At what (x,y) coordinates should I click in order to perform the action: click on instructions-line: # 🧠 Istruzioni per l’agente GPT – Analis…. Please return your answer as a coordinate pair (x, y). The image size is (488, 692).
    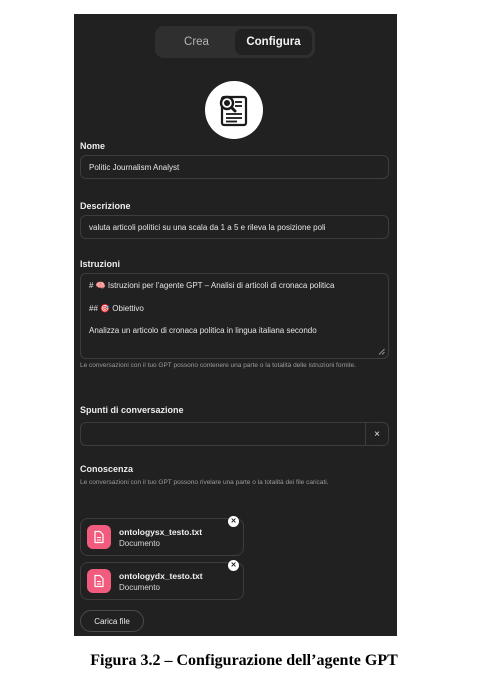
    Looking at the image, I should click on (212, 285).